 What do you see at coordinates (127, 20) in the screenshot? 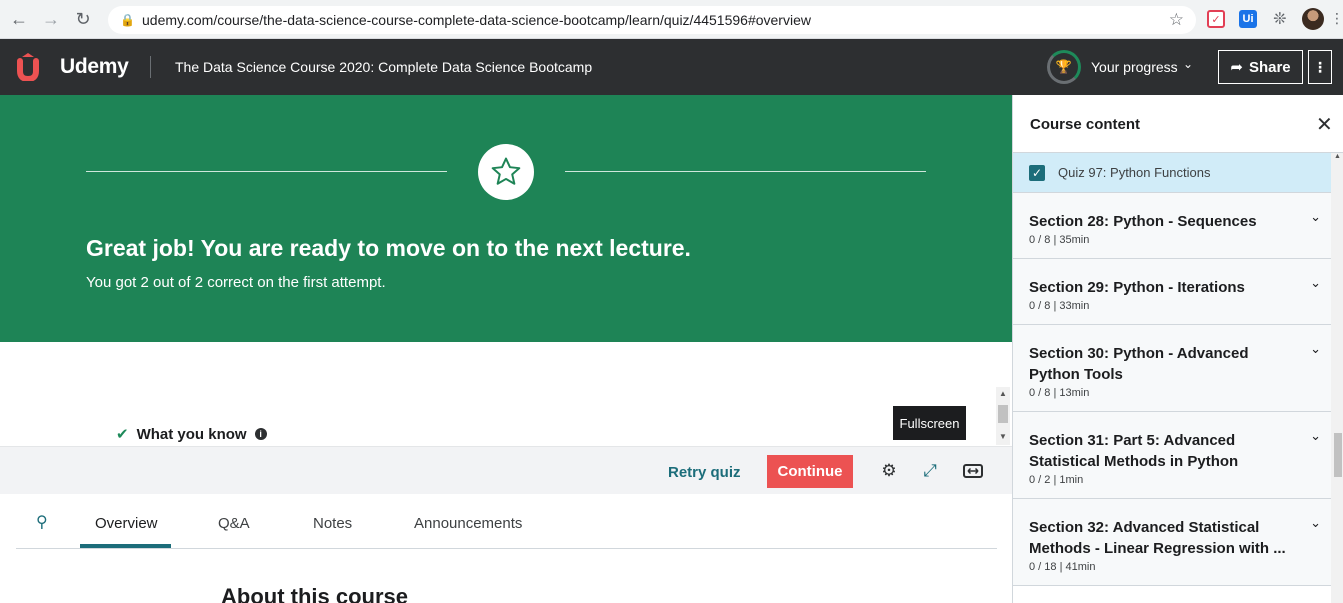
I see `lock-icon: 🔒` at bounding box center [127, 20].